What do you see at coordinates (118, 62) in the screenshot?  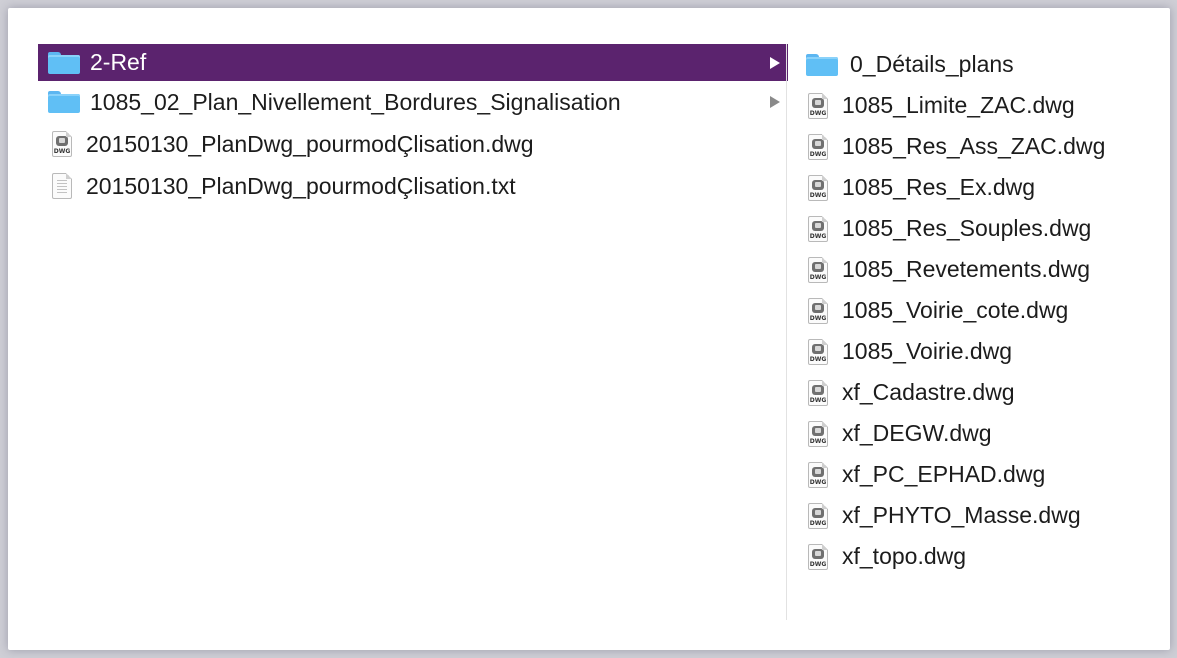 I see `item-label: 2-Ref` at bounding box center [118, 62].